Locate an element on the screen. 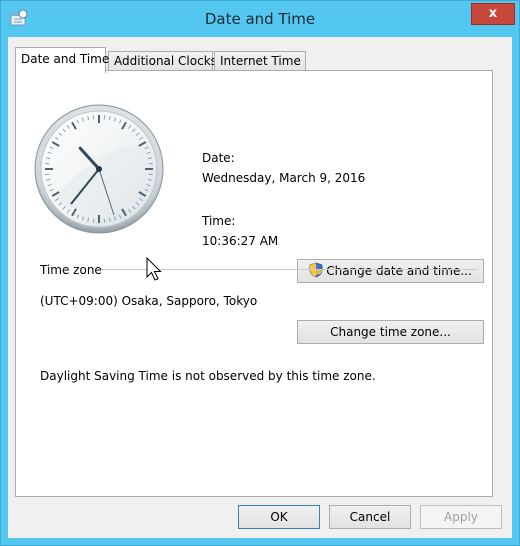 The height and width of the screenshot is (546, 520). date-label: Date: is located at coordinates (218, 158).